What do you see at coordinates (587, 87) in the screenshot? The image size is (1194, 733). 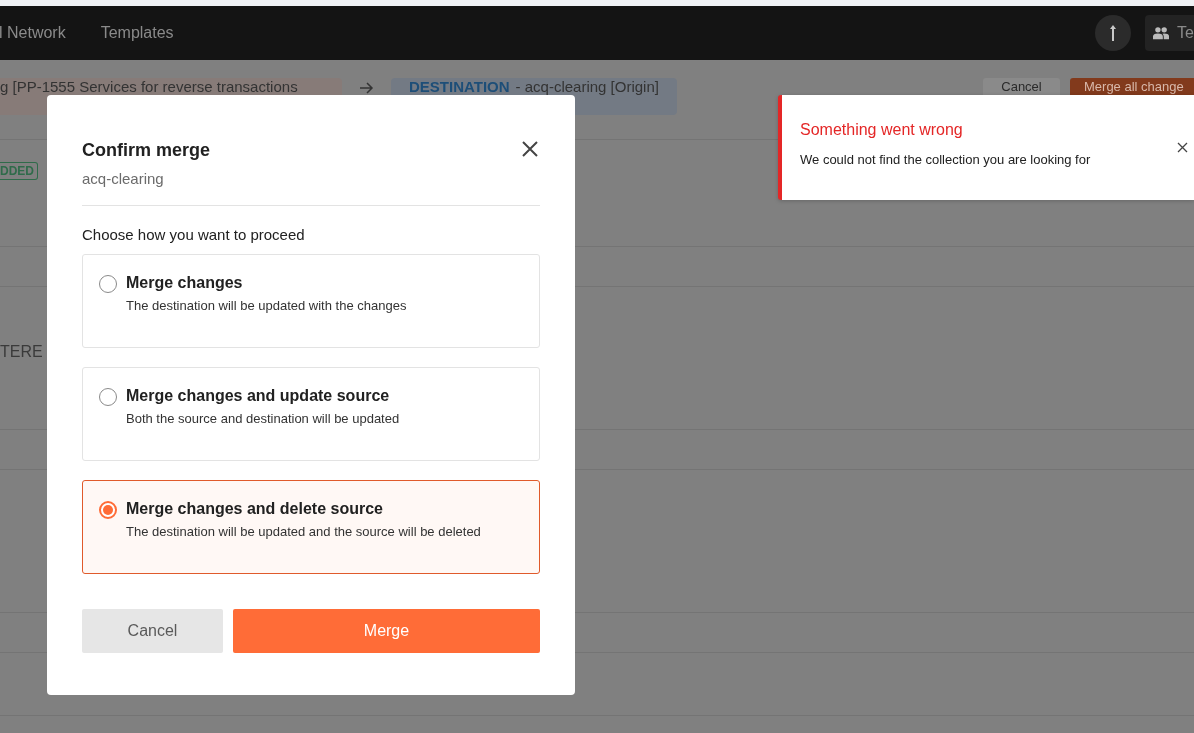 I see `destination-name: - acq-clearing [Origin]` at bounding box center [587, 87].